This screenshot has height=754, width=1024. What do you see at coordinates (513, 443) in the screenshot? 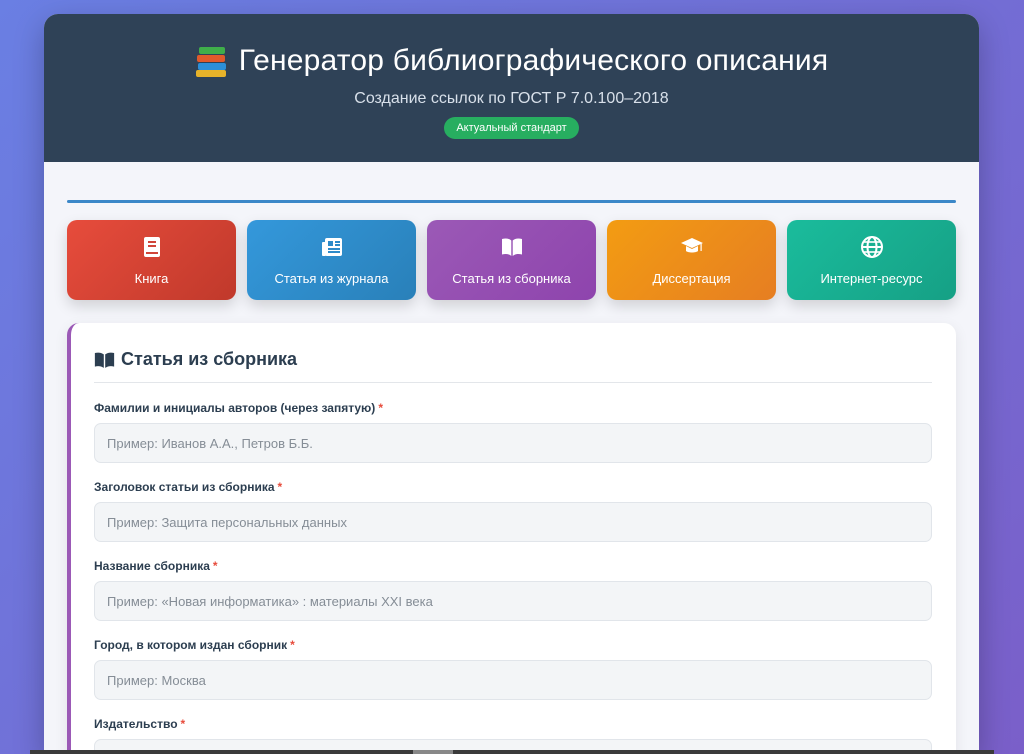
I see `authors-input` at bounding box center [513, 443].